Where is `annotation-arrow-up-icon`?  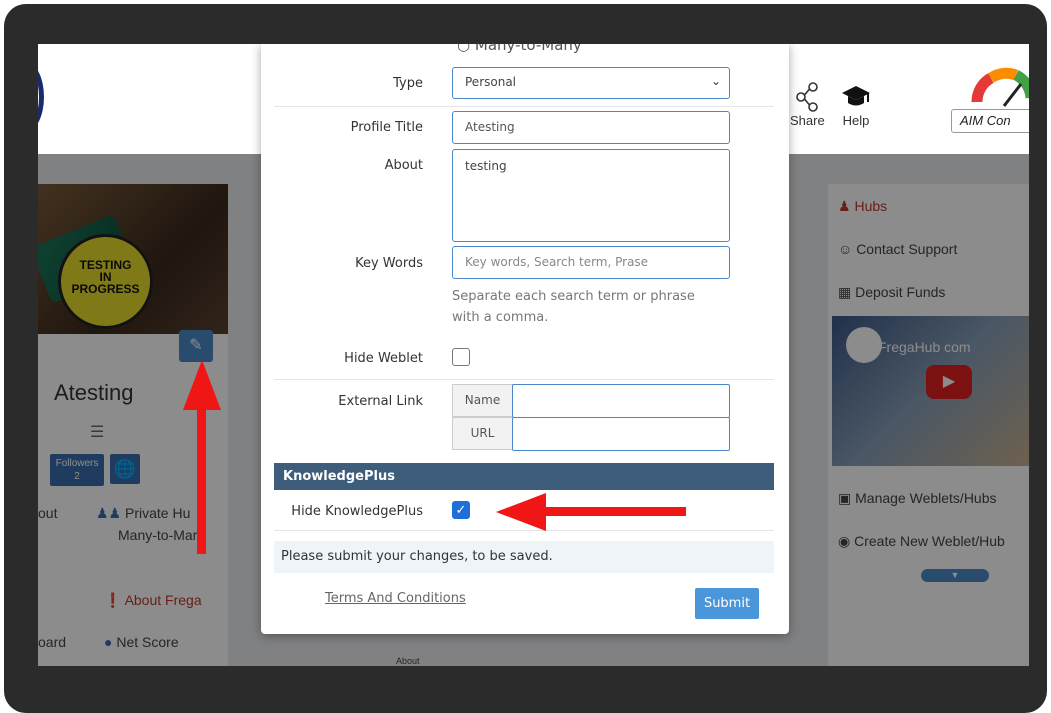 annotation-arrow-up-icon is located at coordinates (202, 385).